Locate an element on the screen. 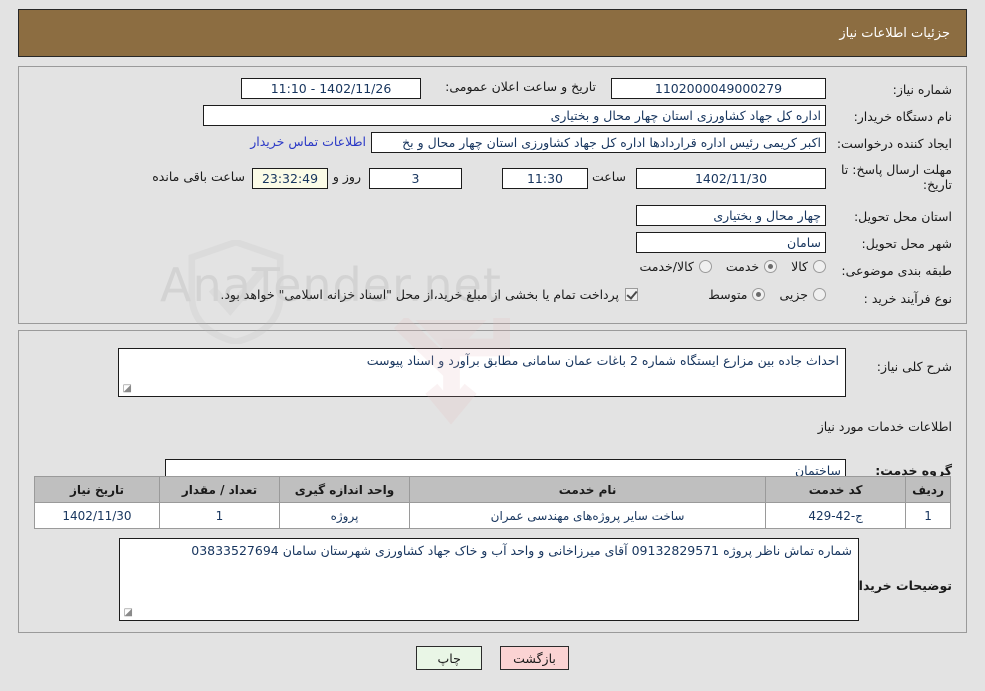  treasury-checkbox is located at coordinates (631, 294).